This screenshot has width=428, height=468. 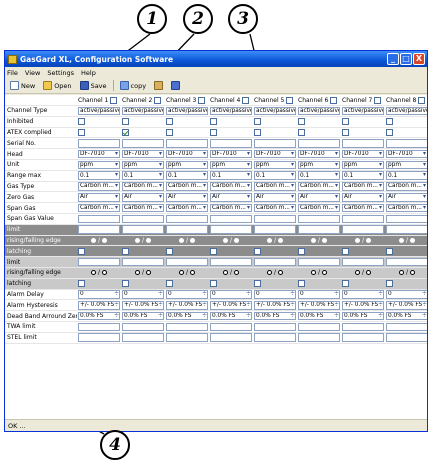 I want to click on minimize-button: _, so click(x=393, y=59).